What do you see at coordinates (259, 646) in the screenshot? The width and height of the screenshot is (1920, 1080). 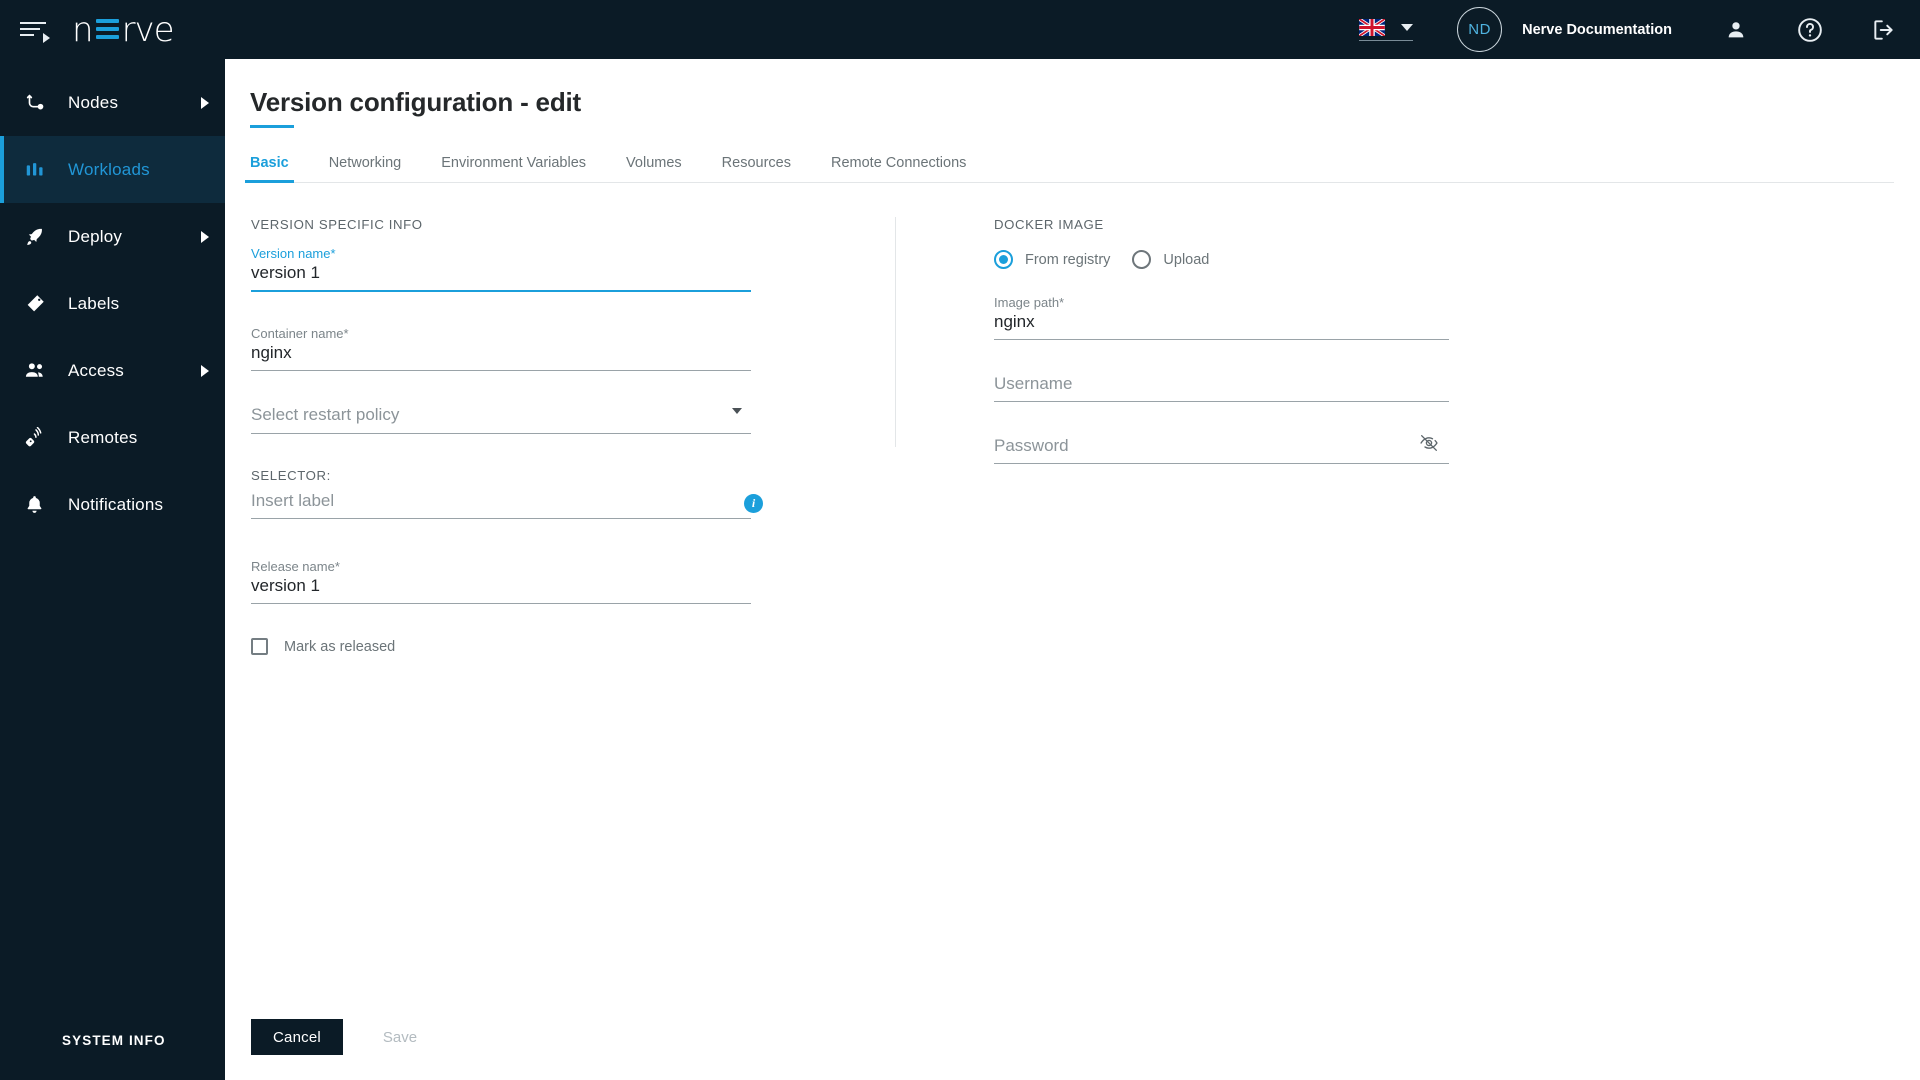 I see `checkbox-box-icon` at bounding box center [259, 646].